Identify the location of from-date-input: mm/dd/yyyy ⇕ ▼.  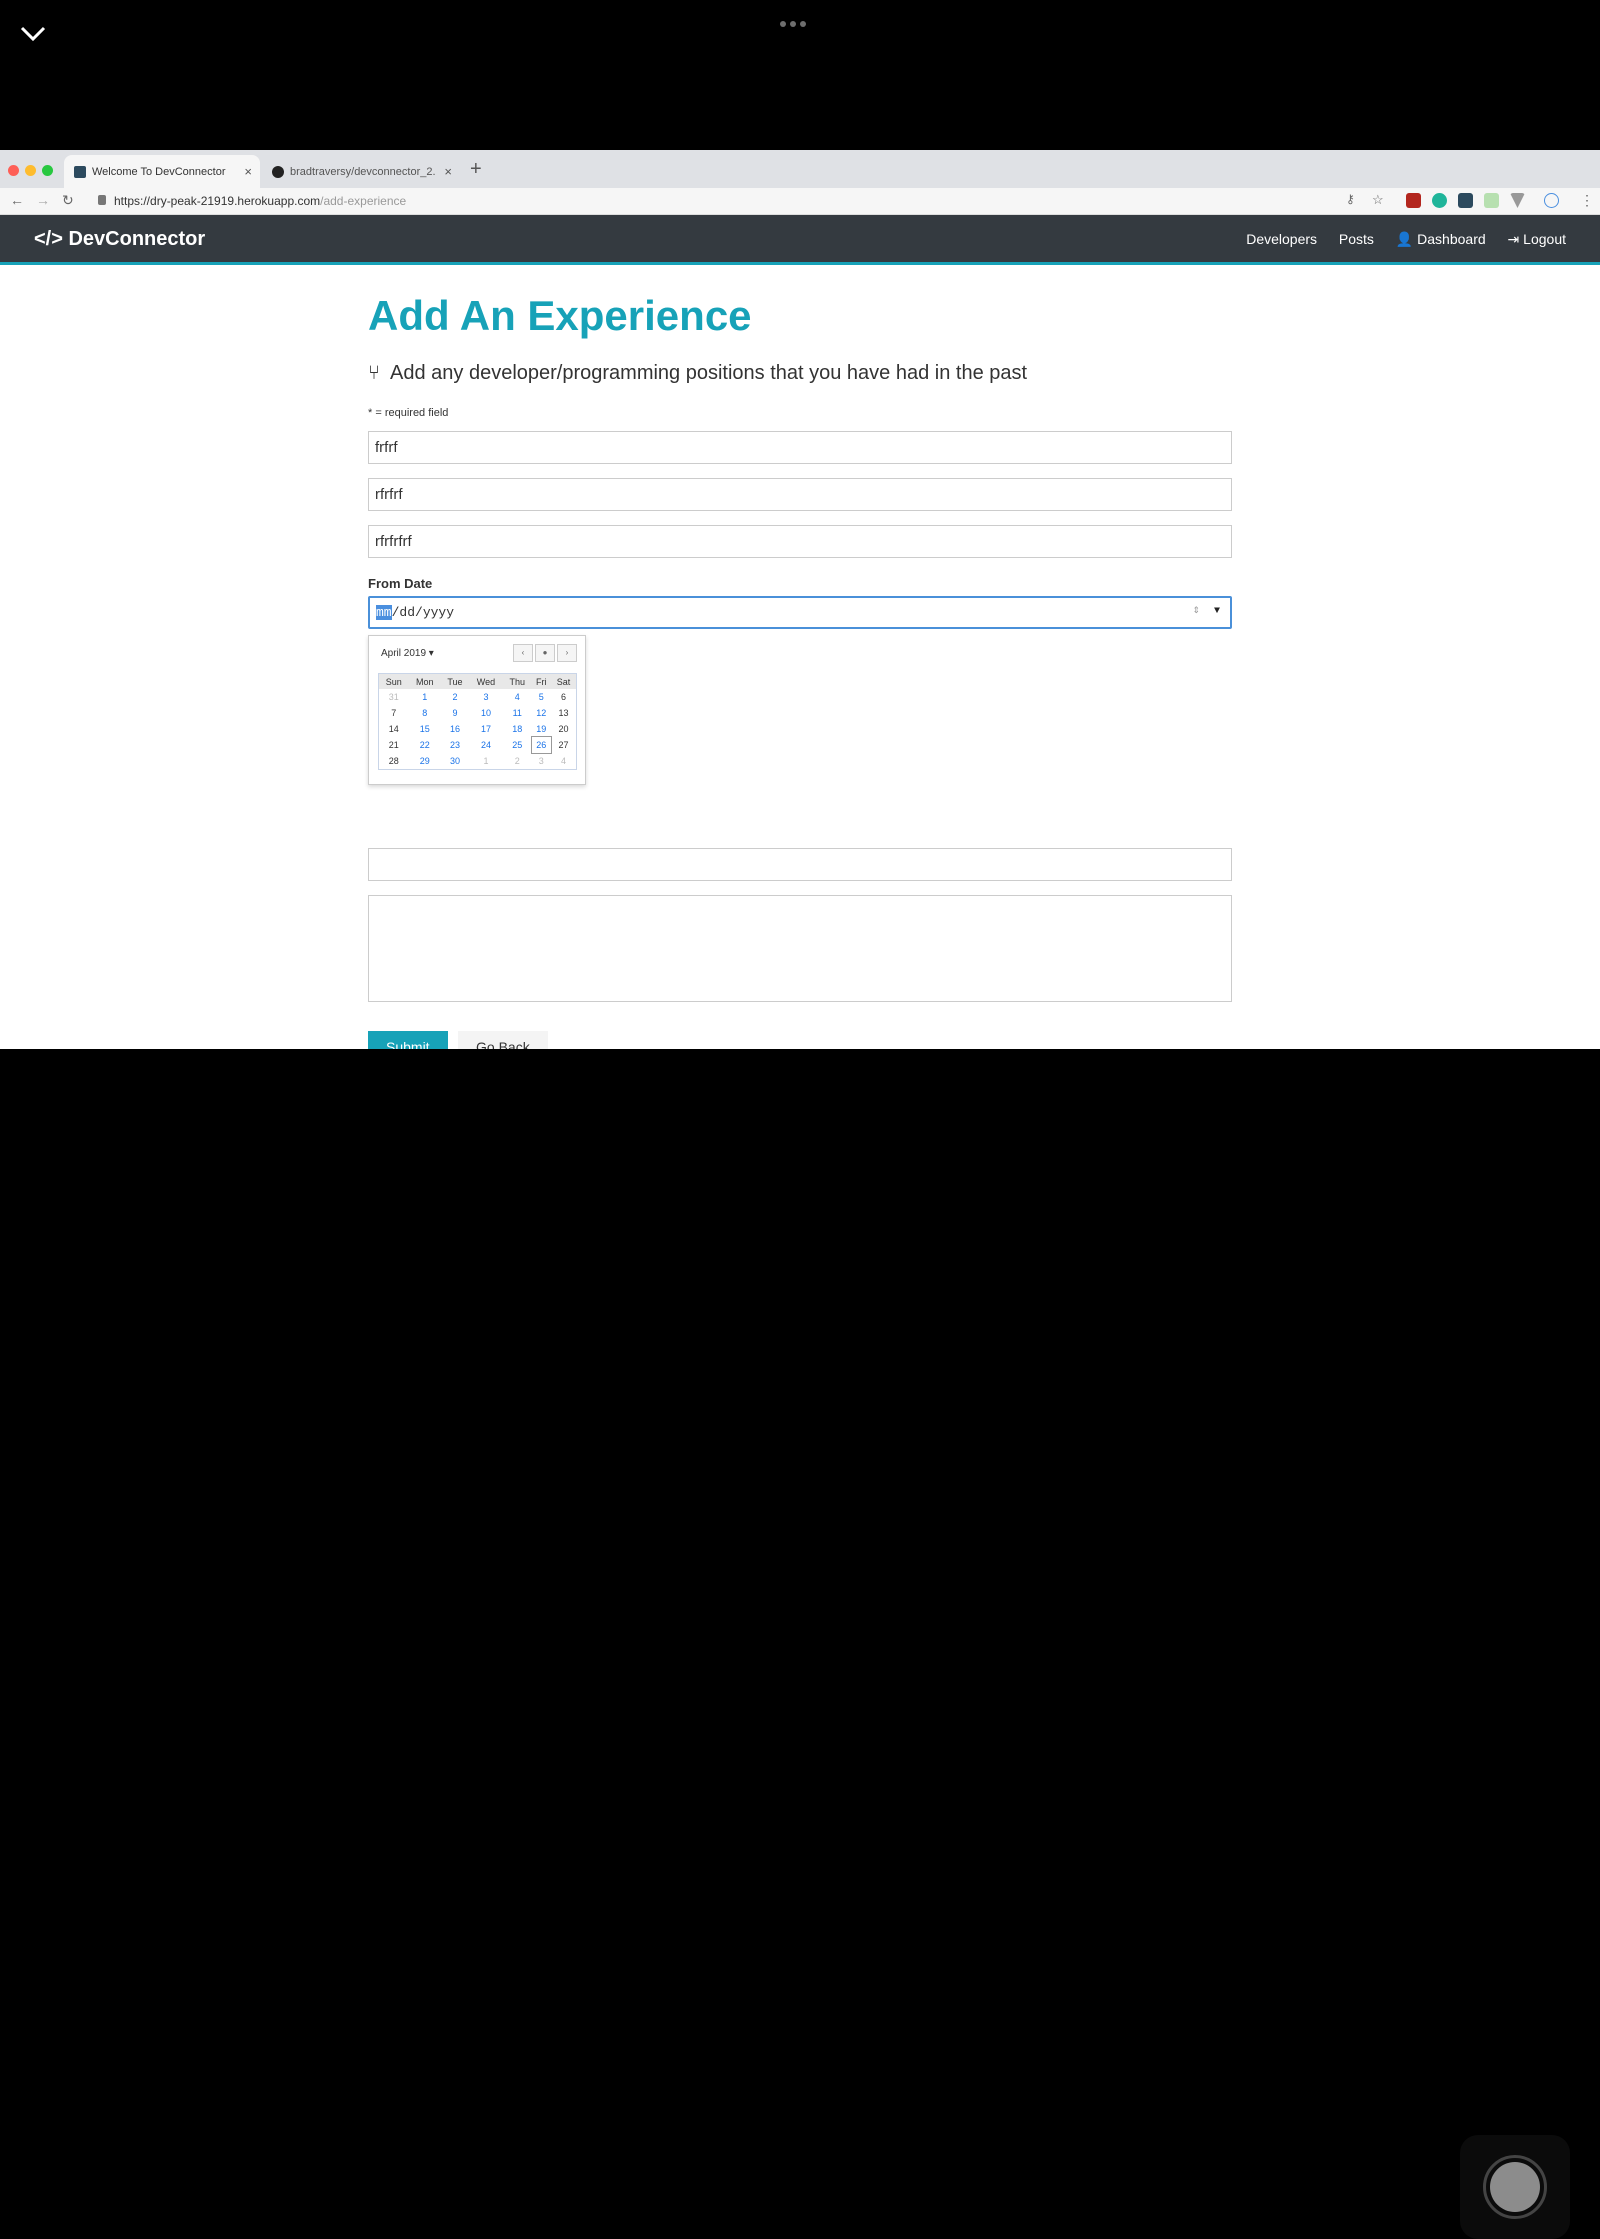
(800, 612).